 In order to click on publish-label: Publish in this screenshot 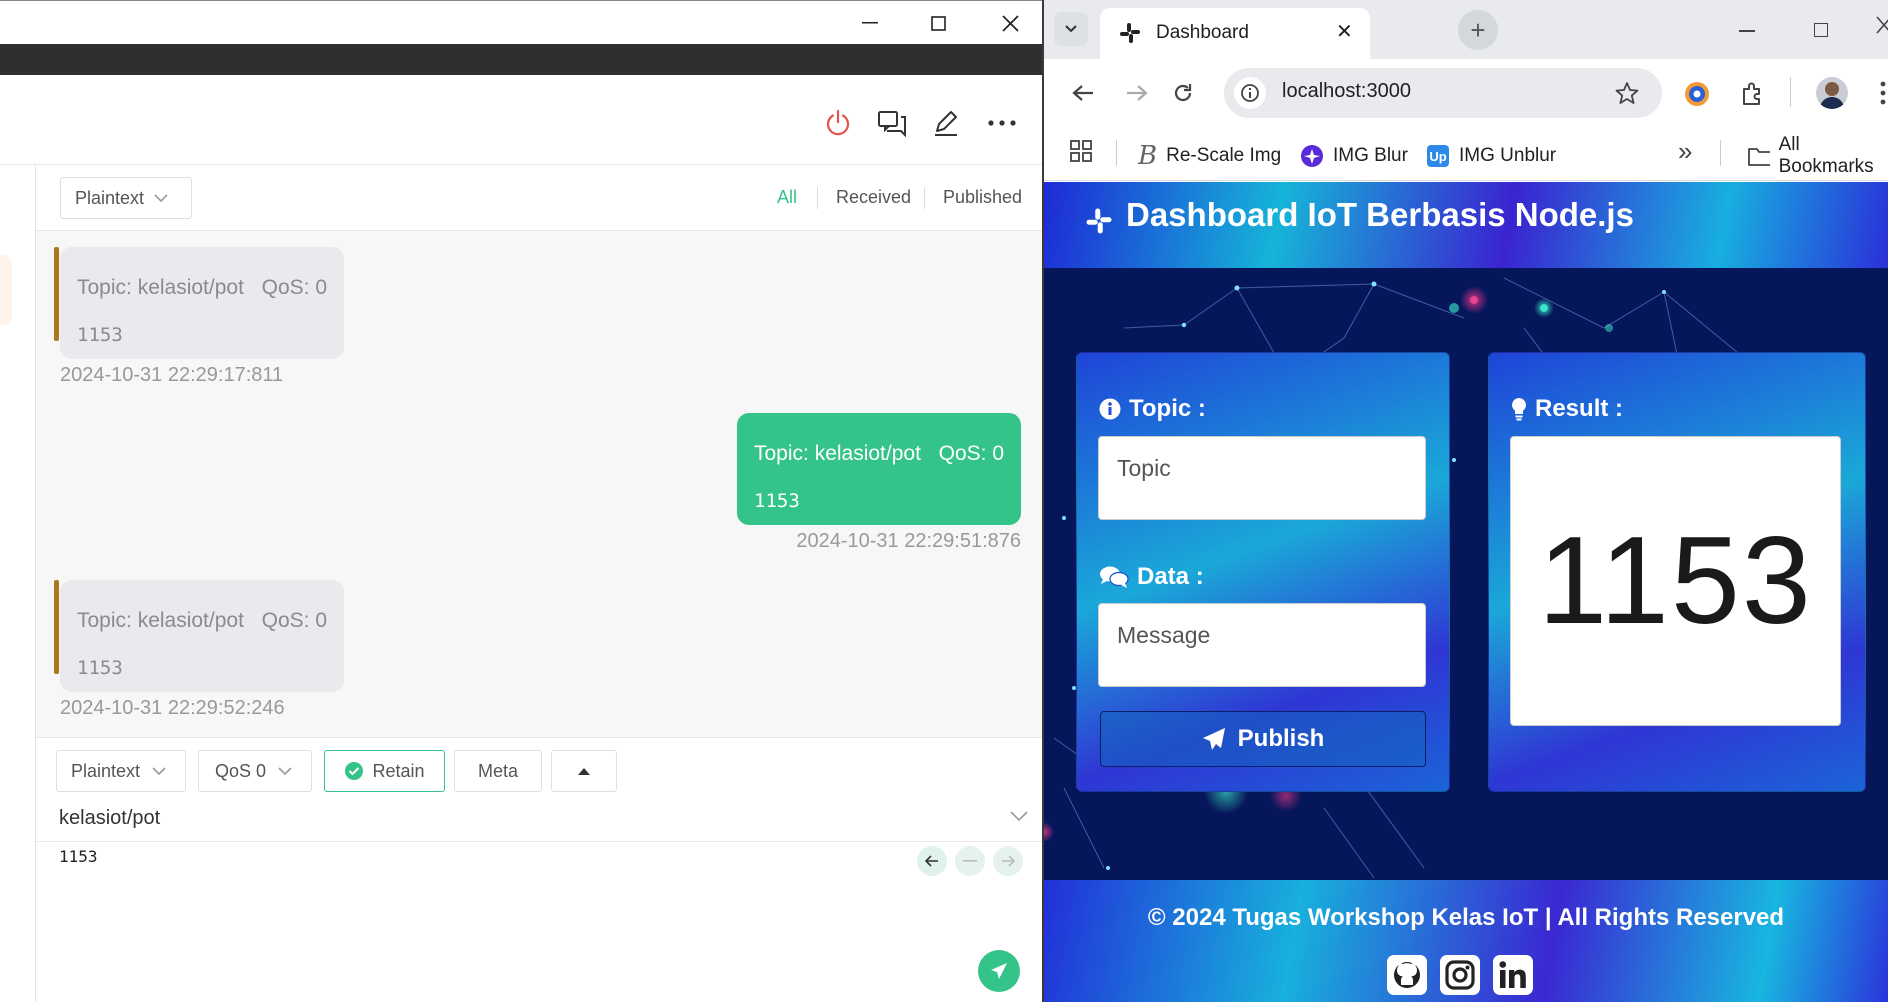, I will do `click(1281, 738)`.